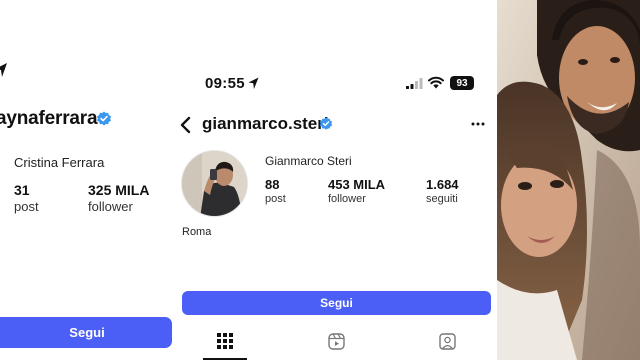  I want to click on following-count: 1.684, so click(442, 184).